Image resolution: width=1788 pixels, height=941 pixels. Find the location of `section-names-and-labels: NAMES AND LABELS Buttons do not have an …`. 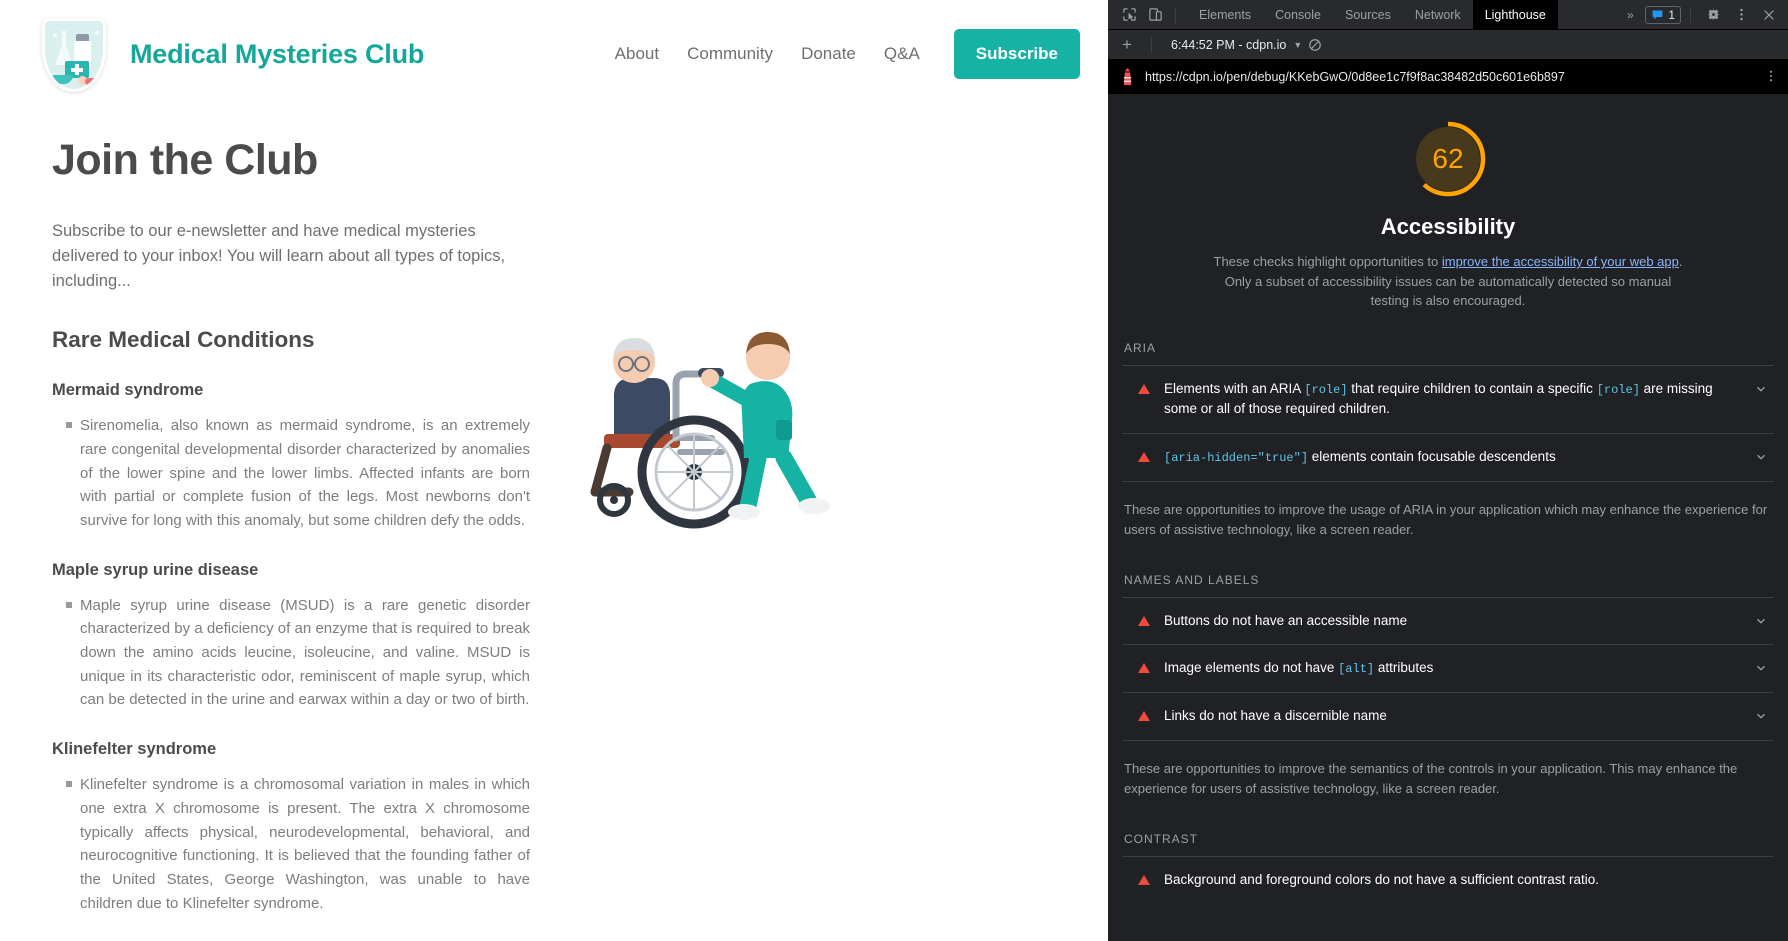

section-names-and-labels: NAMES AND LABELS Buttons do not have an … is located at coordinates (1448, 676).